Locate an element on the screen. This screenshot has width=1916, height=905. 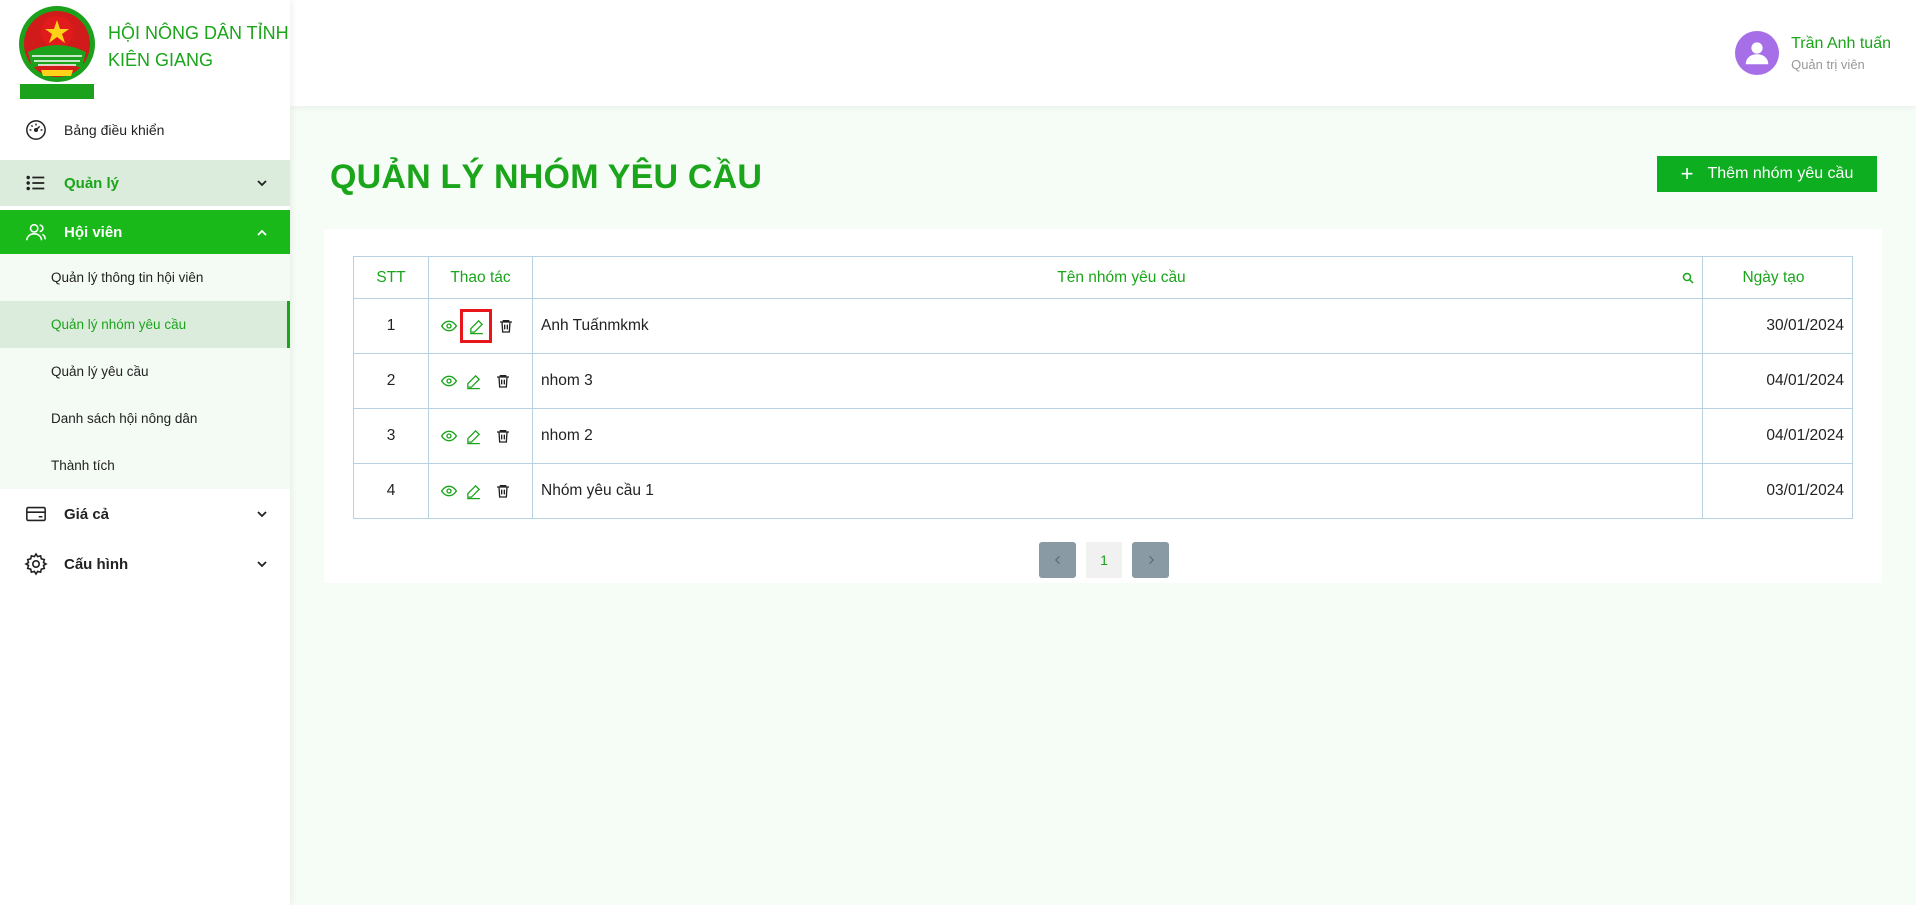
cell-stt: 2 is located at coordinates (391, 381).